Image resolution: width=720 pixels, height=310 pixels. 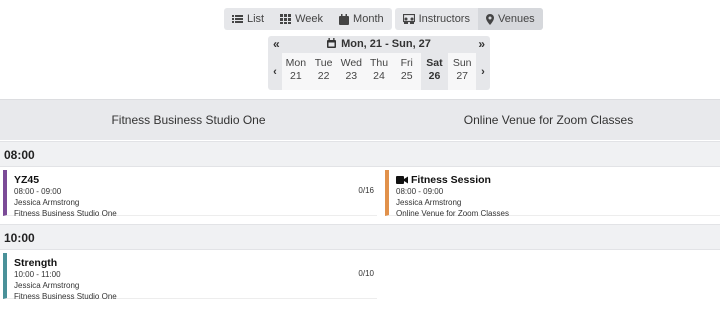 I want to click on day-name: Mon, so click(x=296, y=63).